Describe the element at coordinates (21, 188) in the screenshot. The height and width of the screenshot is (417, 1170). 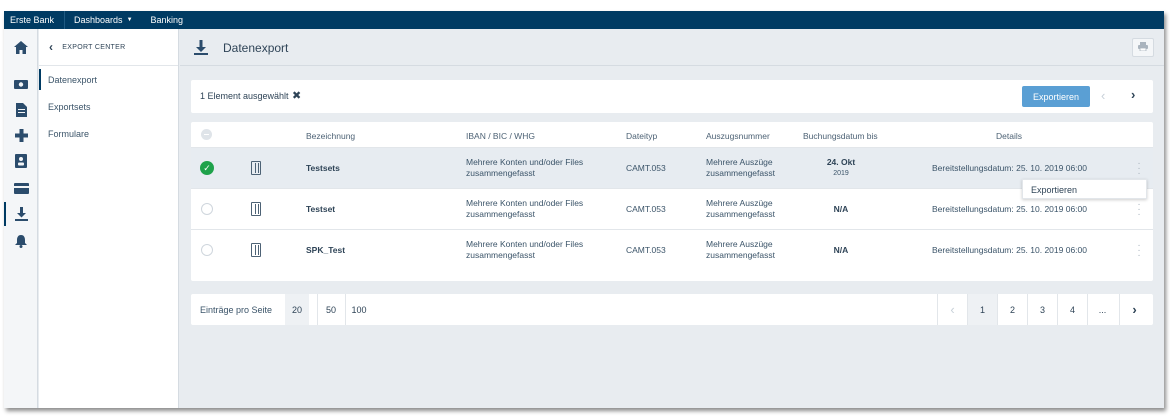
I see `card-icon` at that location.